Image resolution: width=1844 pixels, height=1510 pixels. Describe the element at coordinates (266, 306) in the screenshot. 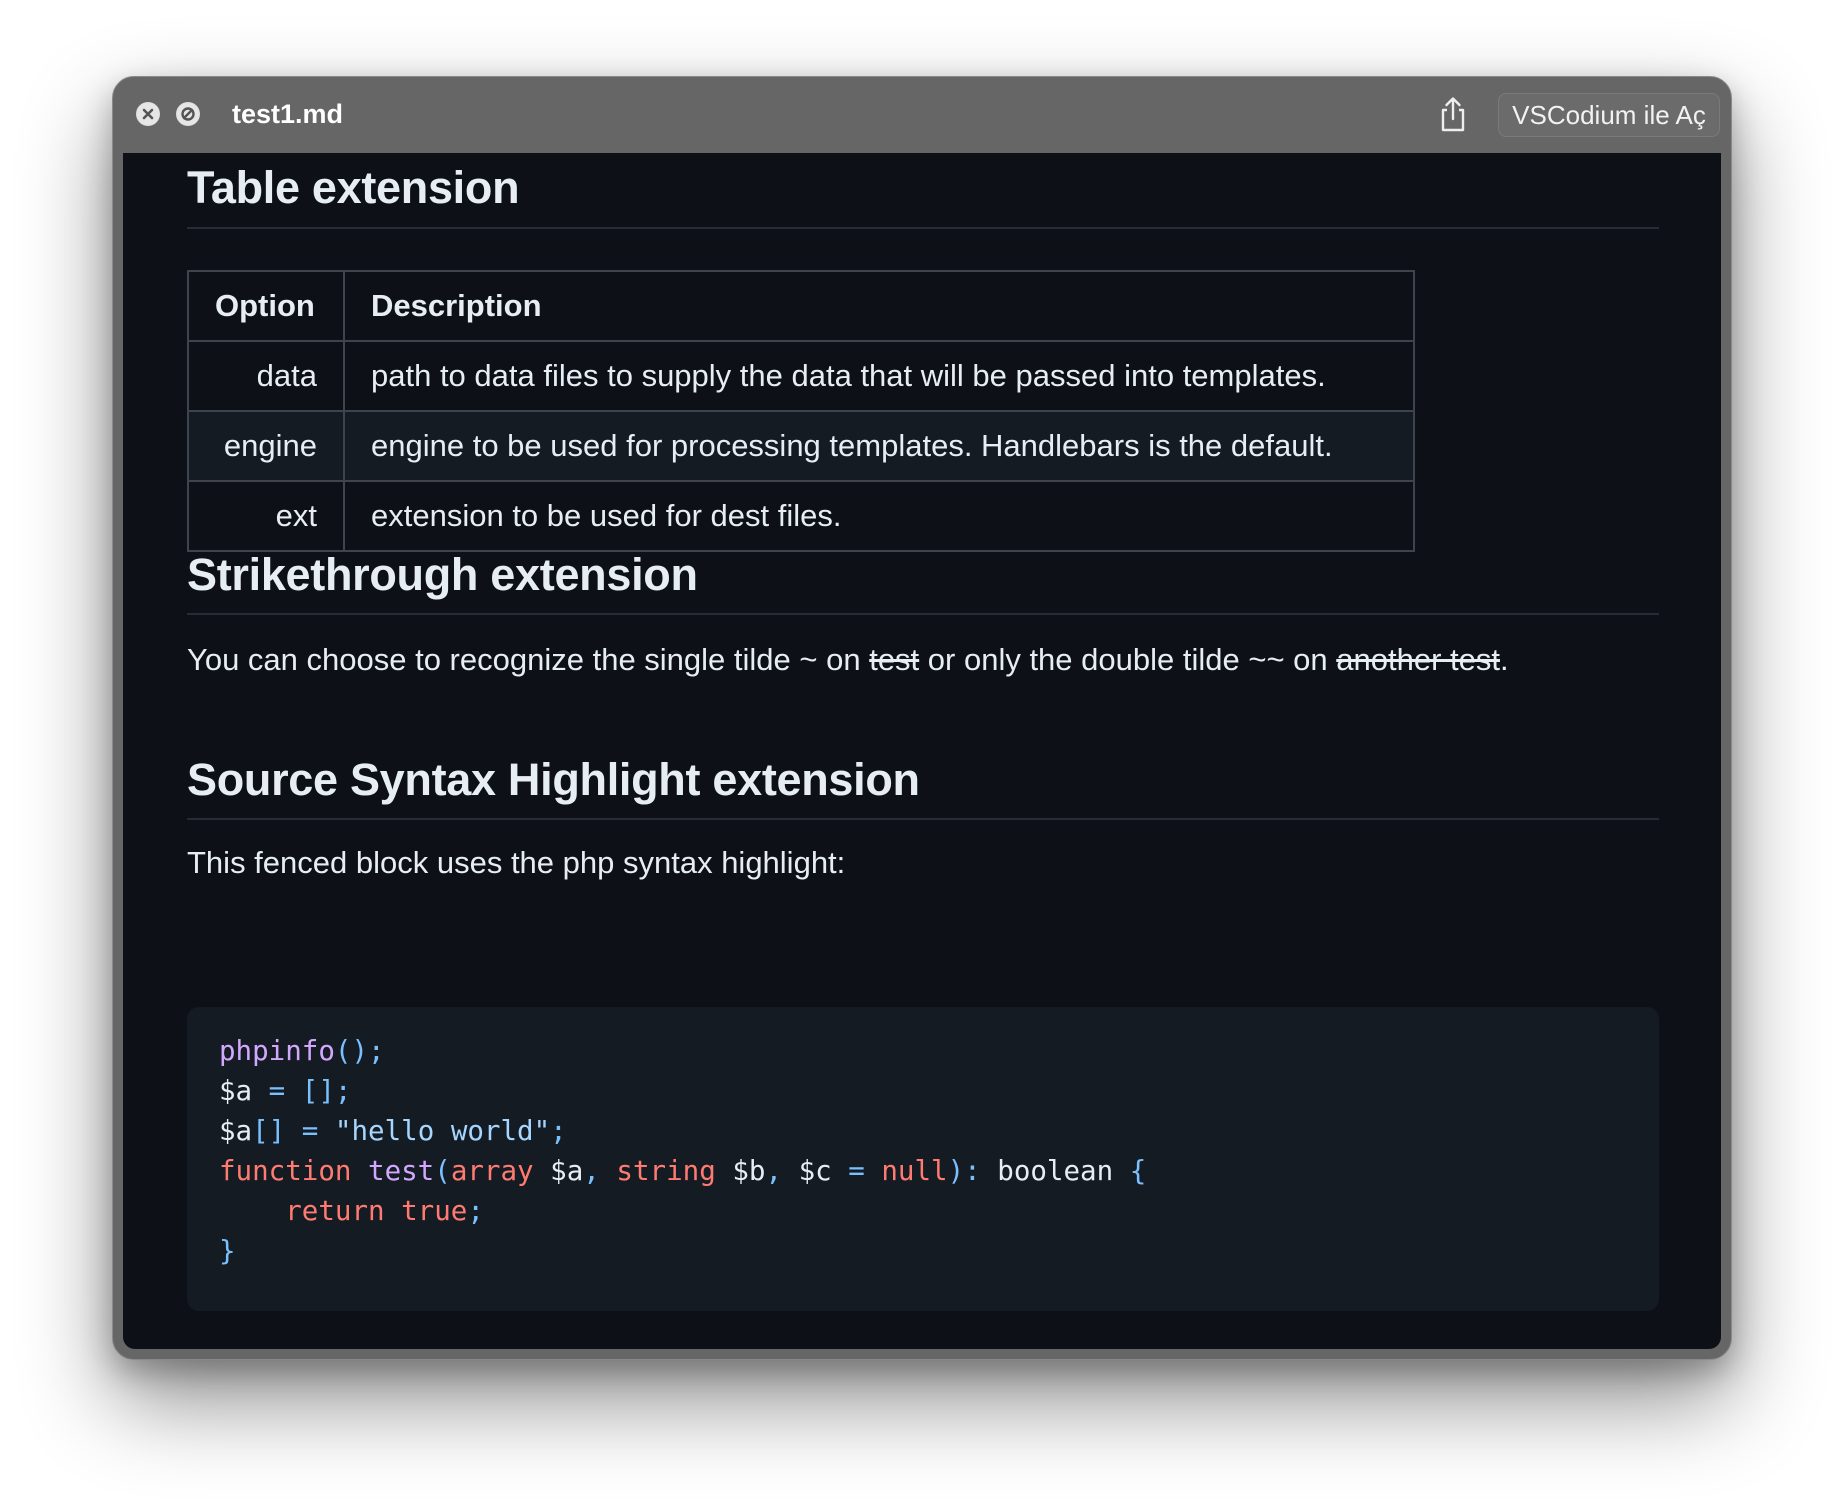

I see `column-header-option: Option` at that location.